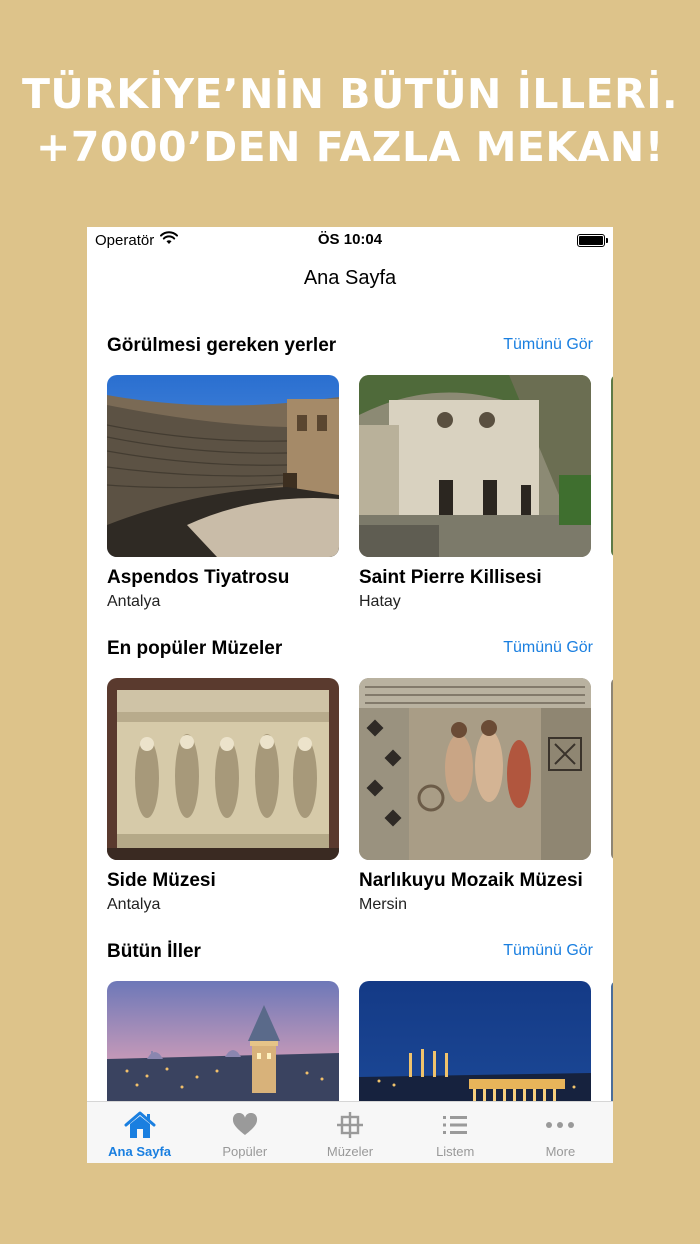  I want to click on section-header: Görülmesi gereken yerler Tümünü Gör, so click(350, 348).